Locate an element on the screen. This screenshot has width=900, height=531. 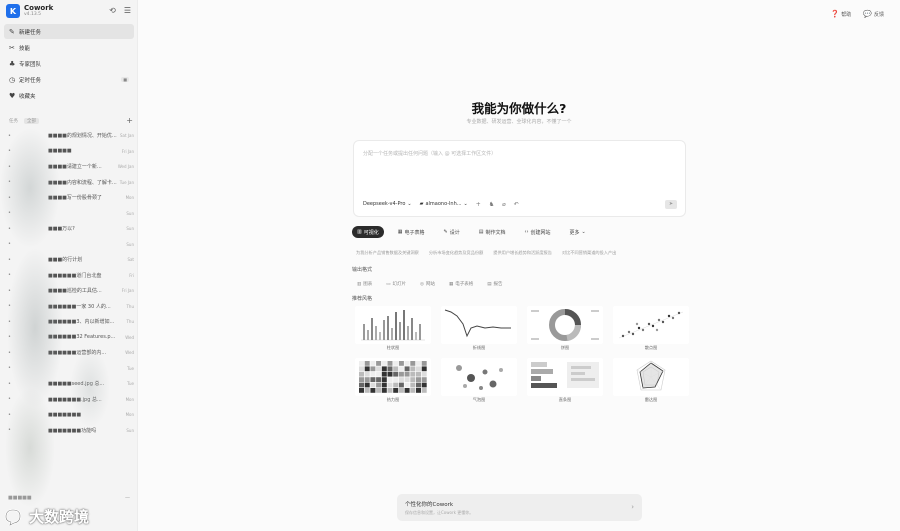
collapse-sidebar-icon: ☰ is located at coordinates (127, 11).